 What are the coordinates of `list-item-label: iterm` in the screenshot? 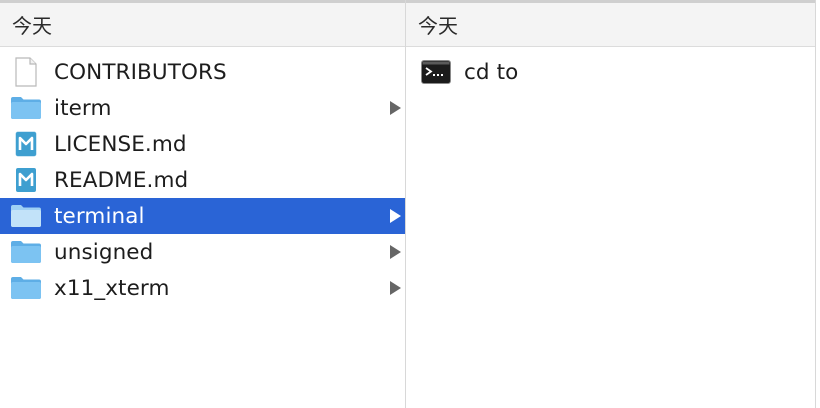 It's located at (83, 108).